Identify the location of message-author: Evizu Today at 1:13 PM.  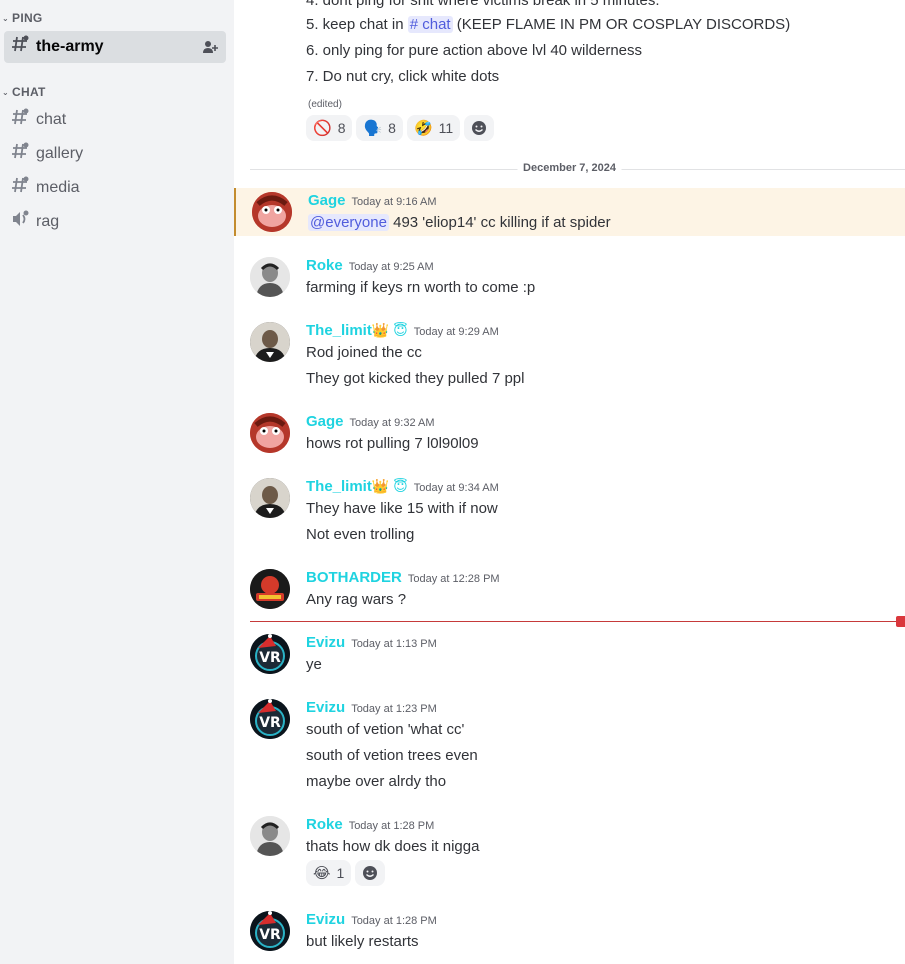
(371, 642).